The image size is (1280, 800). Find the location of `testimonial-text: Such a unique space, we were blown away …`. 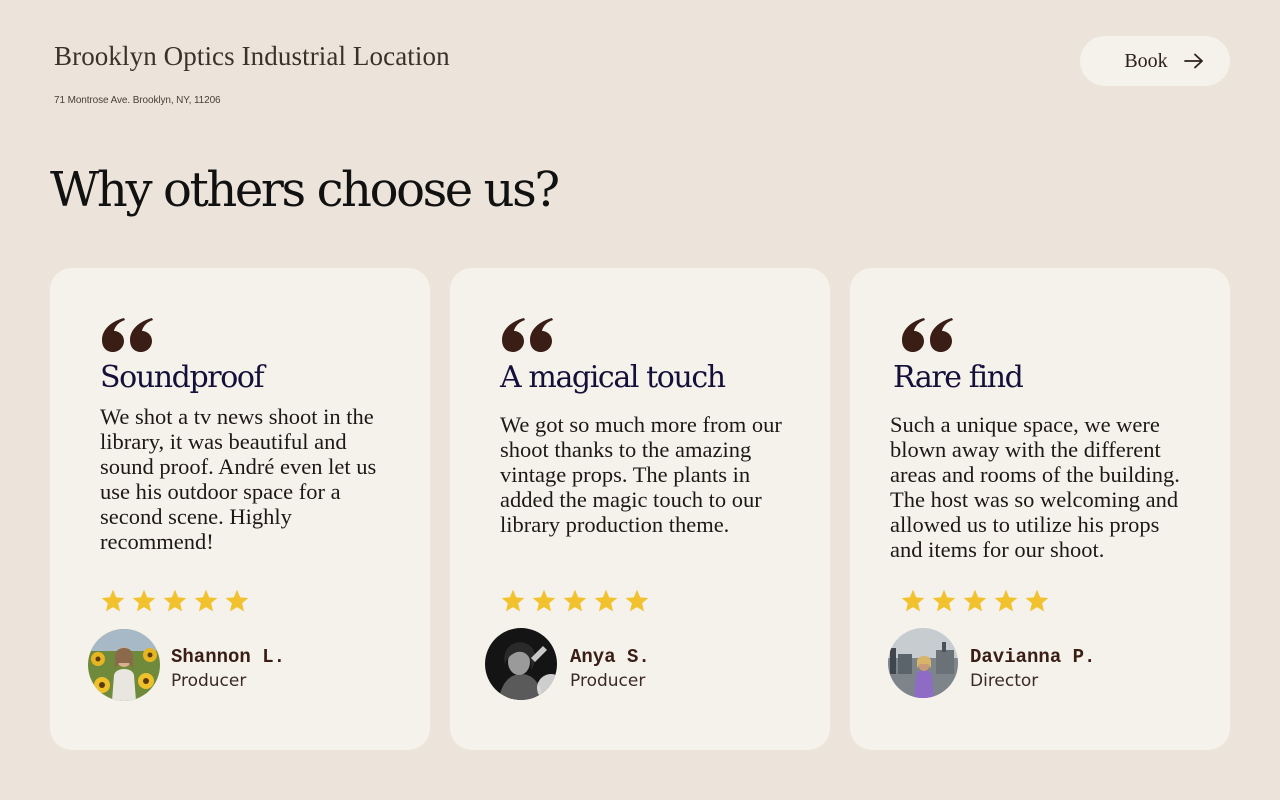

testimonial-text: Such a unique space, we were blown away … is located at coordinates (1035, 487).